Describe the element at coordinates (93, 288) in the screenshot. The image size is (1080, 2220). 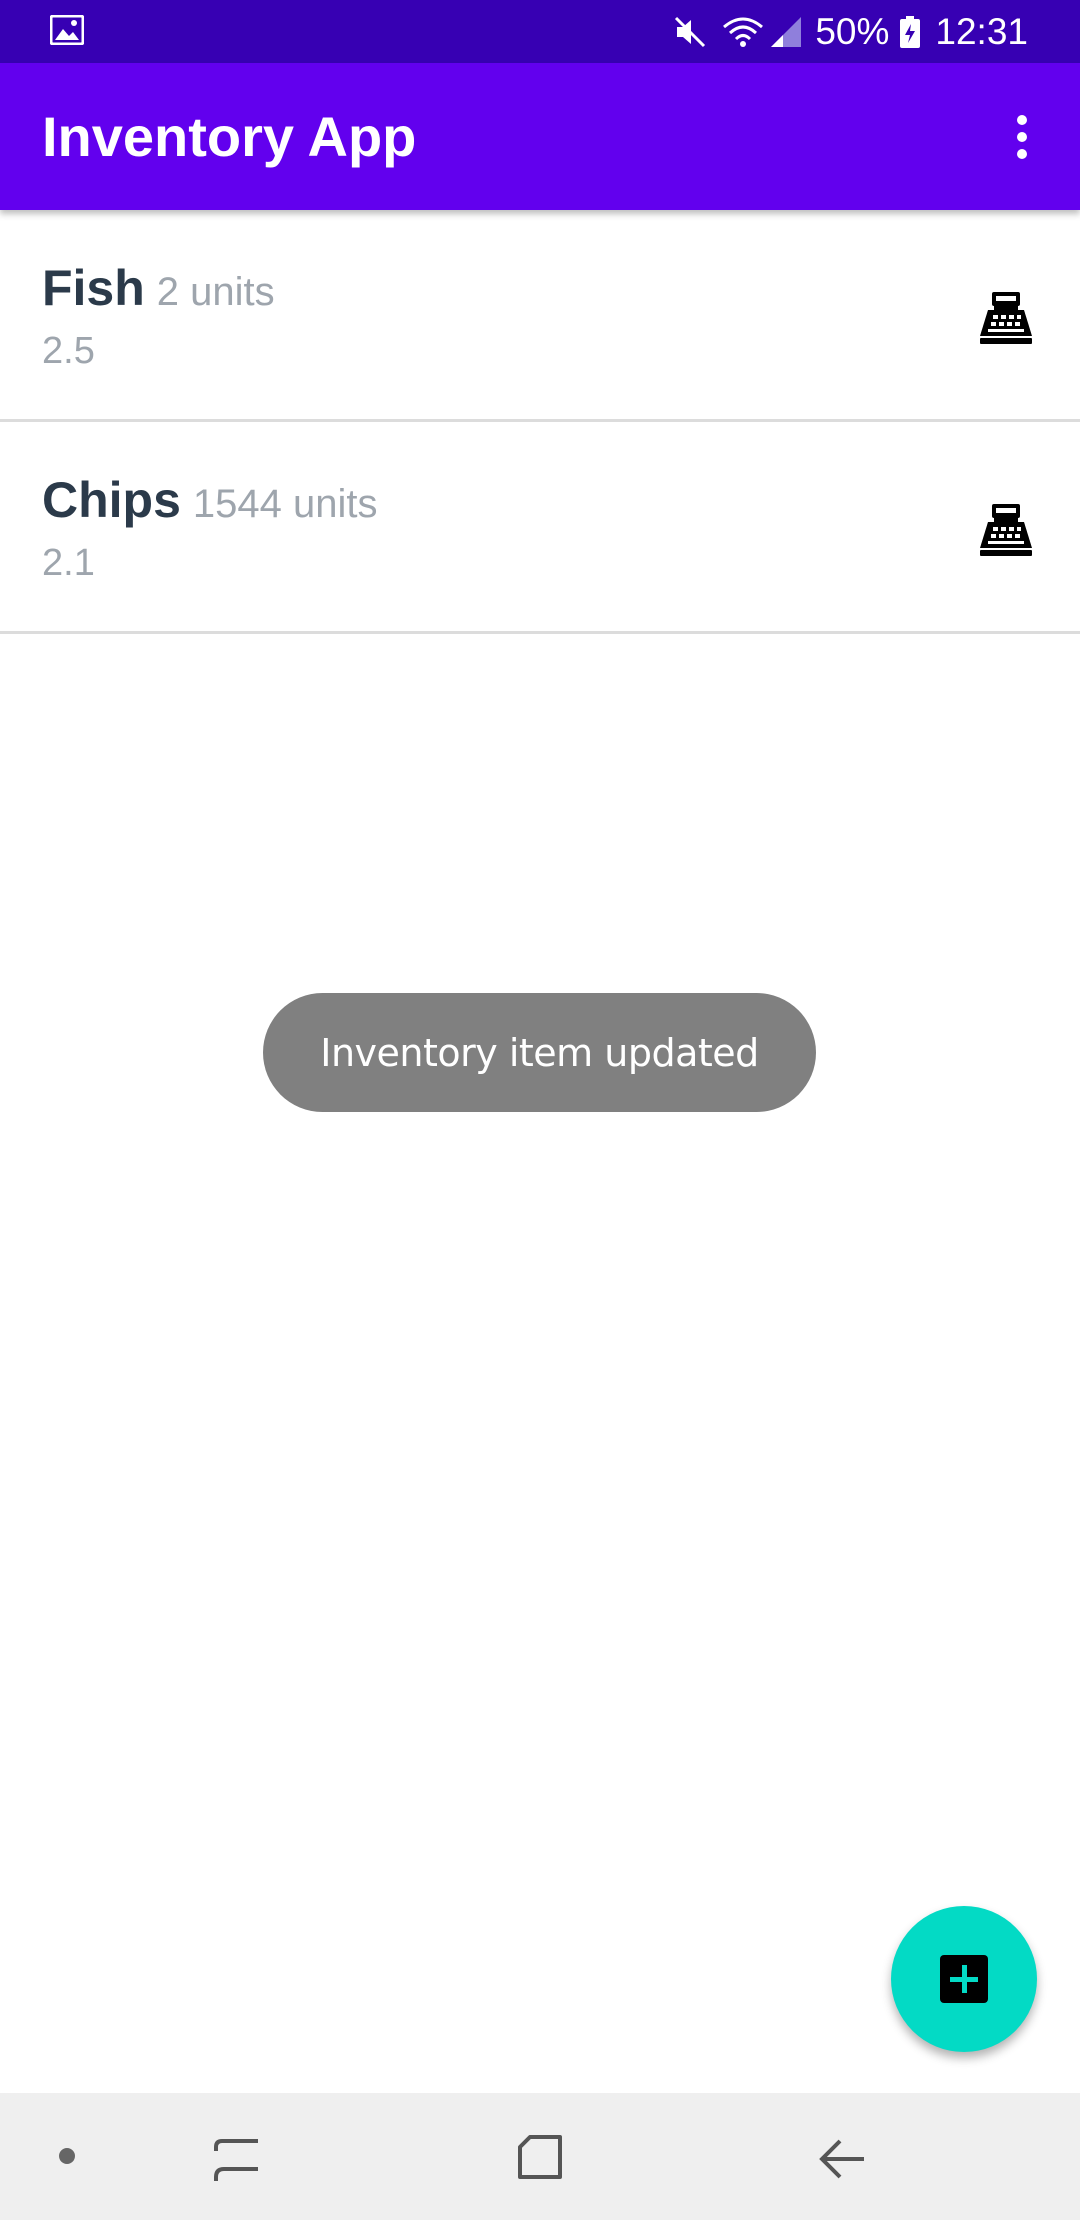
I see `item-name: Fish` at that location.